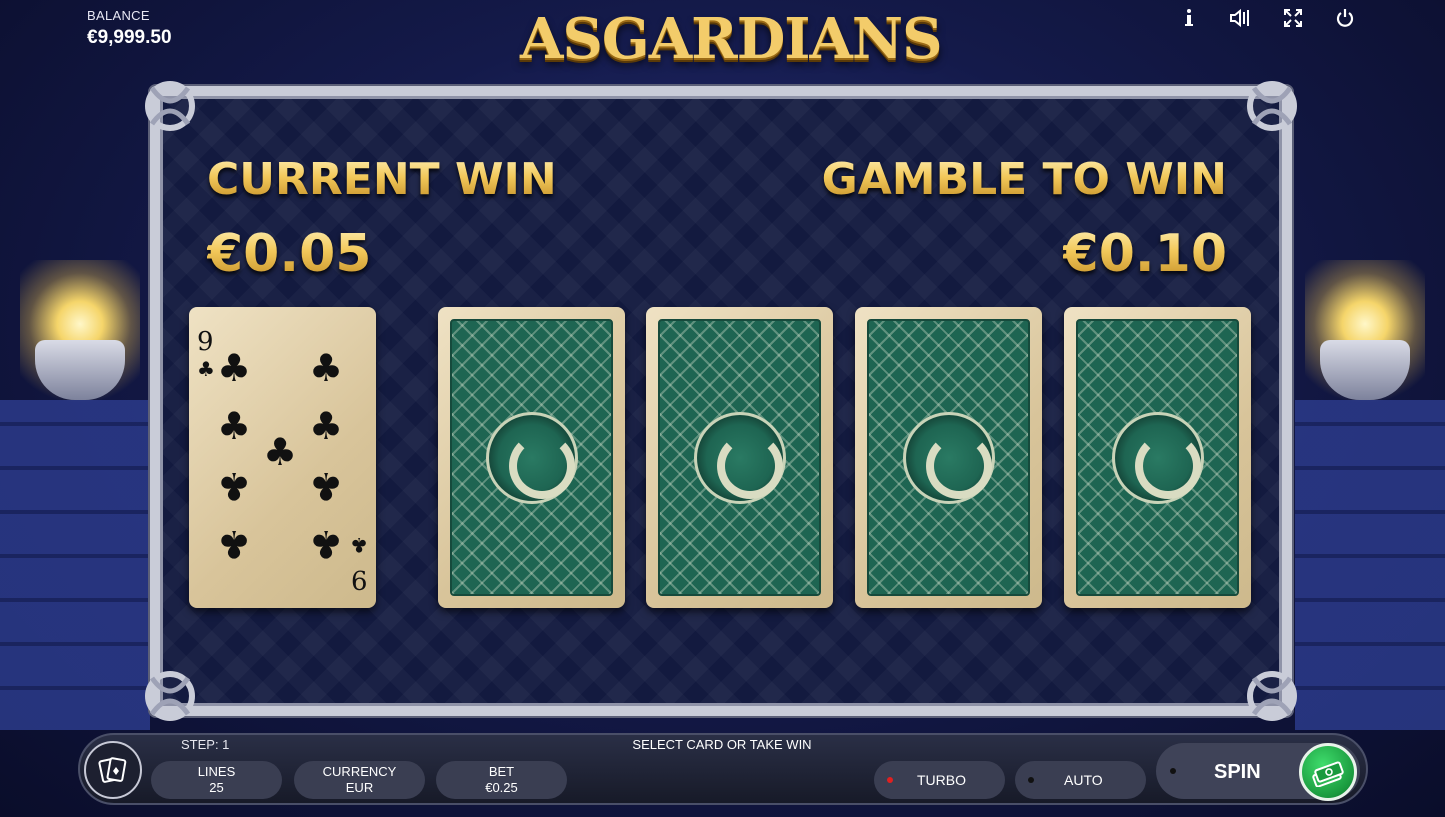 The width and height of the screenshot is (1445, 817). I want to click on spin-label: SPIN, so click(1237, 772).